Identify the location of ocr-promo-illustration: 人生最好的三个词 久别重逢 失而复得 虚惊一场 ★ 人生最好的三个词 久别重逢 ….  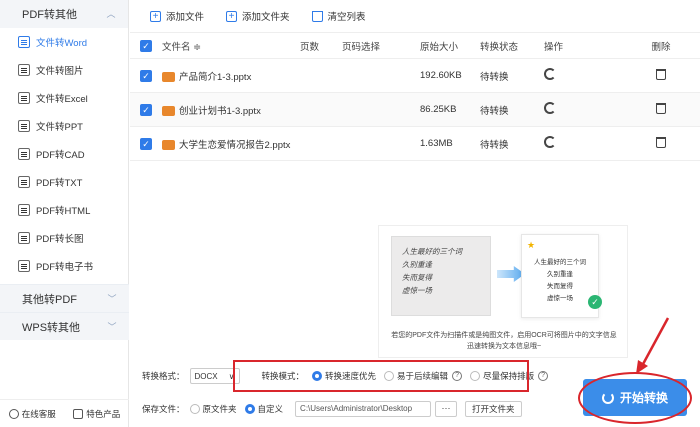
(503, 291).